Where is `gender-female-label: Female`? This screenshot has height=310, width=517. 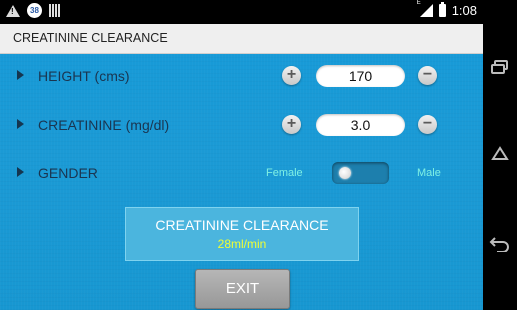 gender-female-label: Female is located at coordinates (284, 173).